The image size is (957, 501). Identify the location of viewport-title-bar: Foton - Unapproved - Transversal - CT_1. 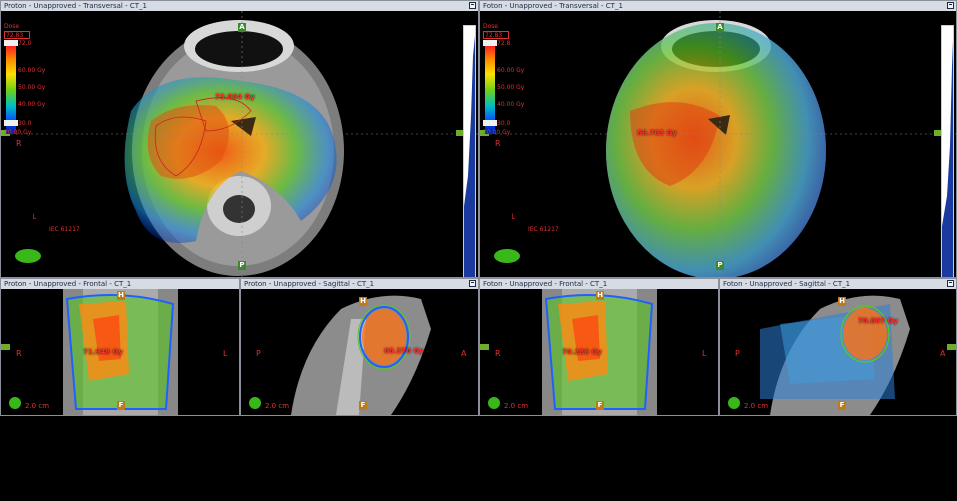
(718, 6).